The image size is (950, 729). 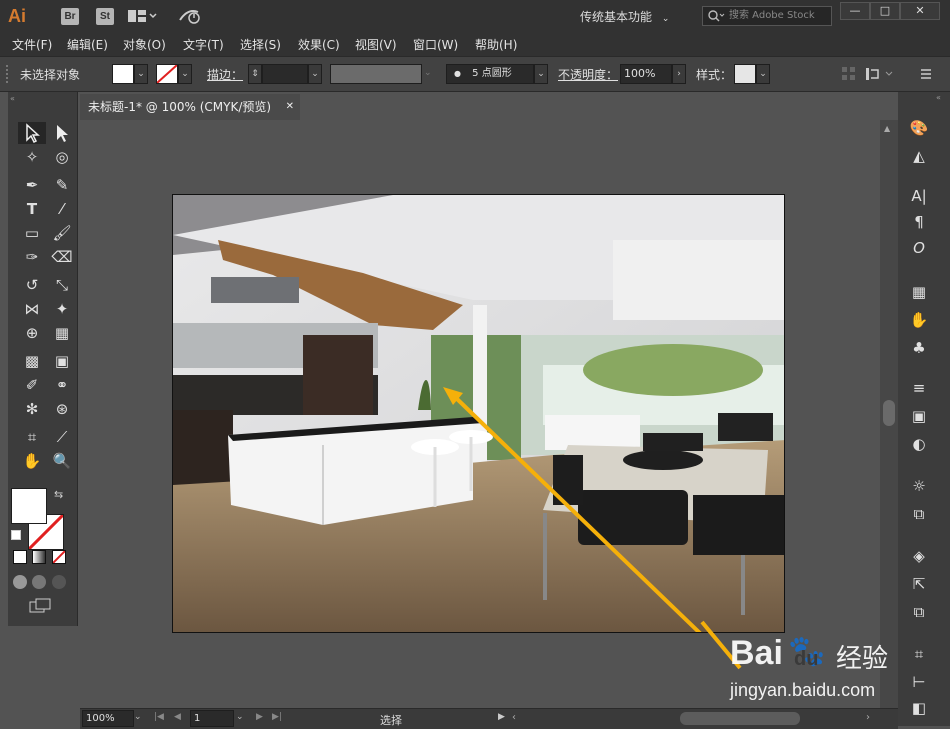 I want to click on graphic-styles-panel-icon: ⧉, so click(x=919, y=514).